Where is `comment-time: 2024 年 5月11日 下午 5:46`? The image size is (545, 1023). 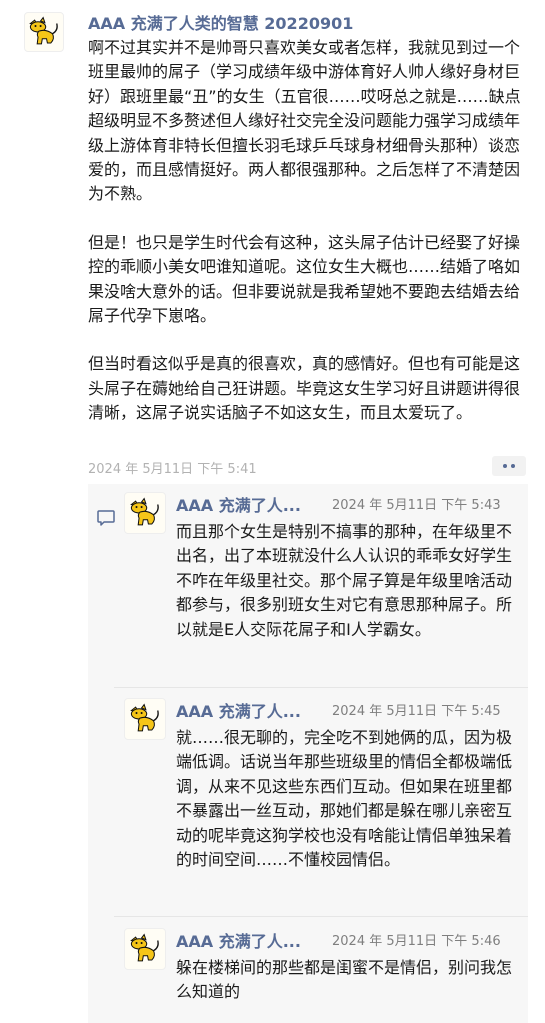 comment-time: 2024 年 5月11日 下午 5:46 is located at coordinates (416, 941).